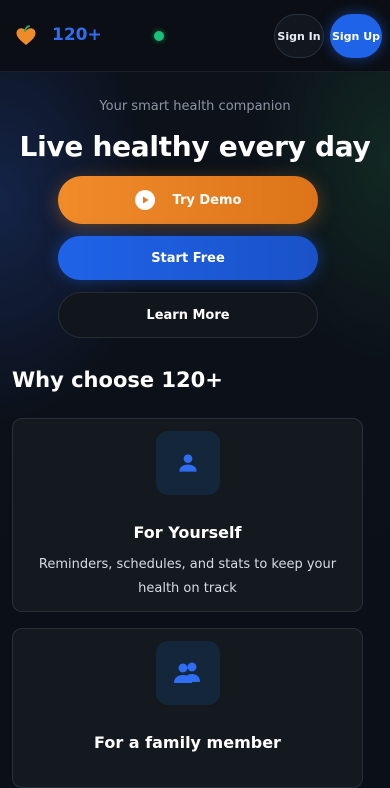  I want to click on try-demo-label: Try Demo, so click(207, 200).